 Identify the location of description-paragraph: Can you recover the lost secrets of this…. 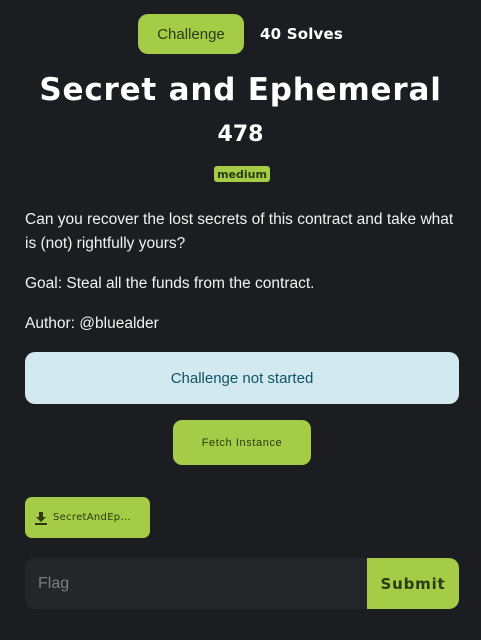
(239, 231).